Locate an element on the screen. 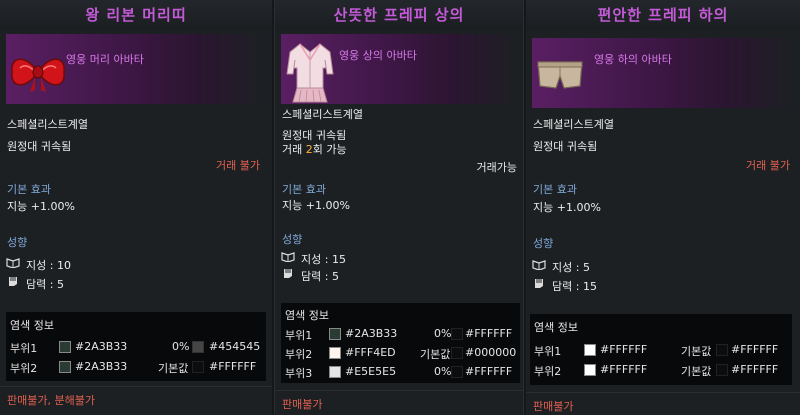  dye-target-color: #454545 is located at coordinates (235, 346).